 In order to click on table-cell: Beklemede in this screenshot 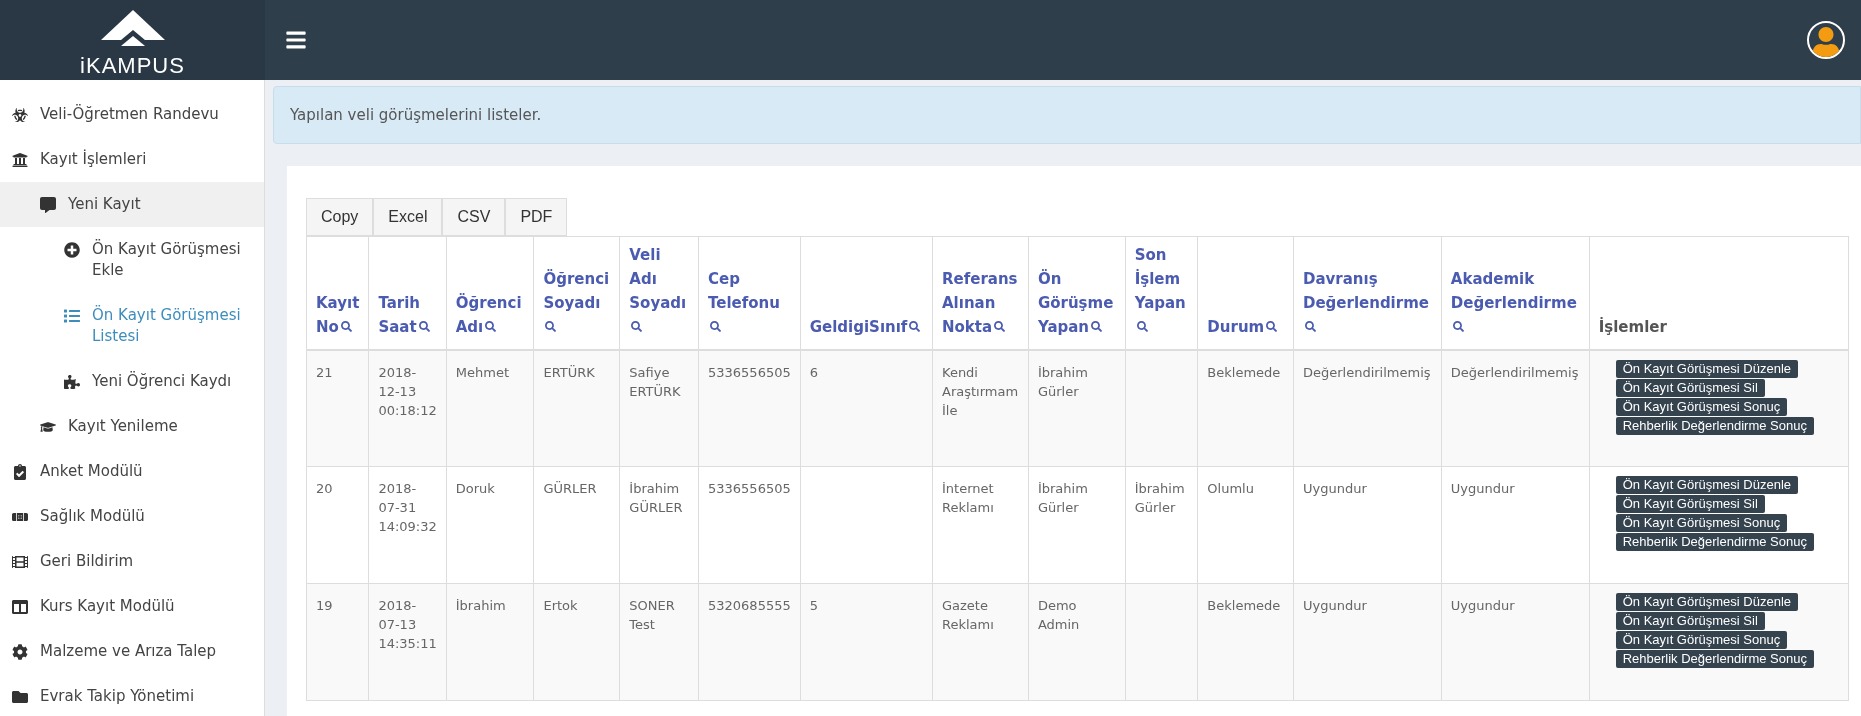, I will do `click(1245, 408)`.